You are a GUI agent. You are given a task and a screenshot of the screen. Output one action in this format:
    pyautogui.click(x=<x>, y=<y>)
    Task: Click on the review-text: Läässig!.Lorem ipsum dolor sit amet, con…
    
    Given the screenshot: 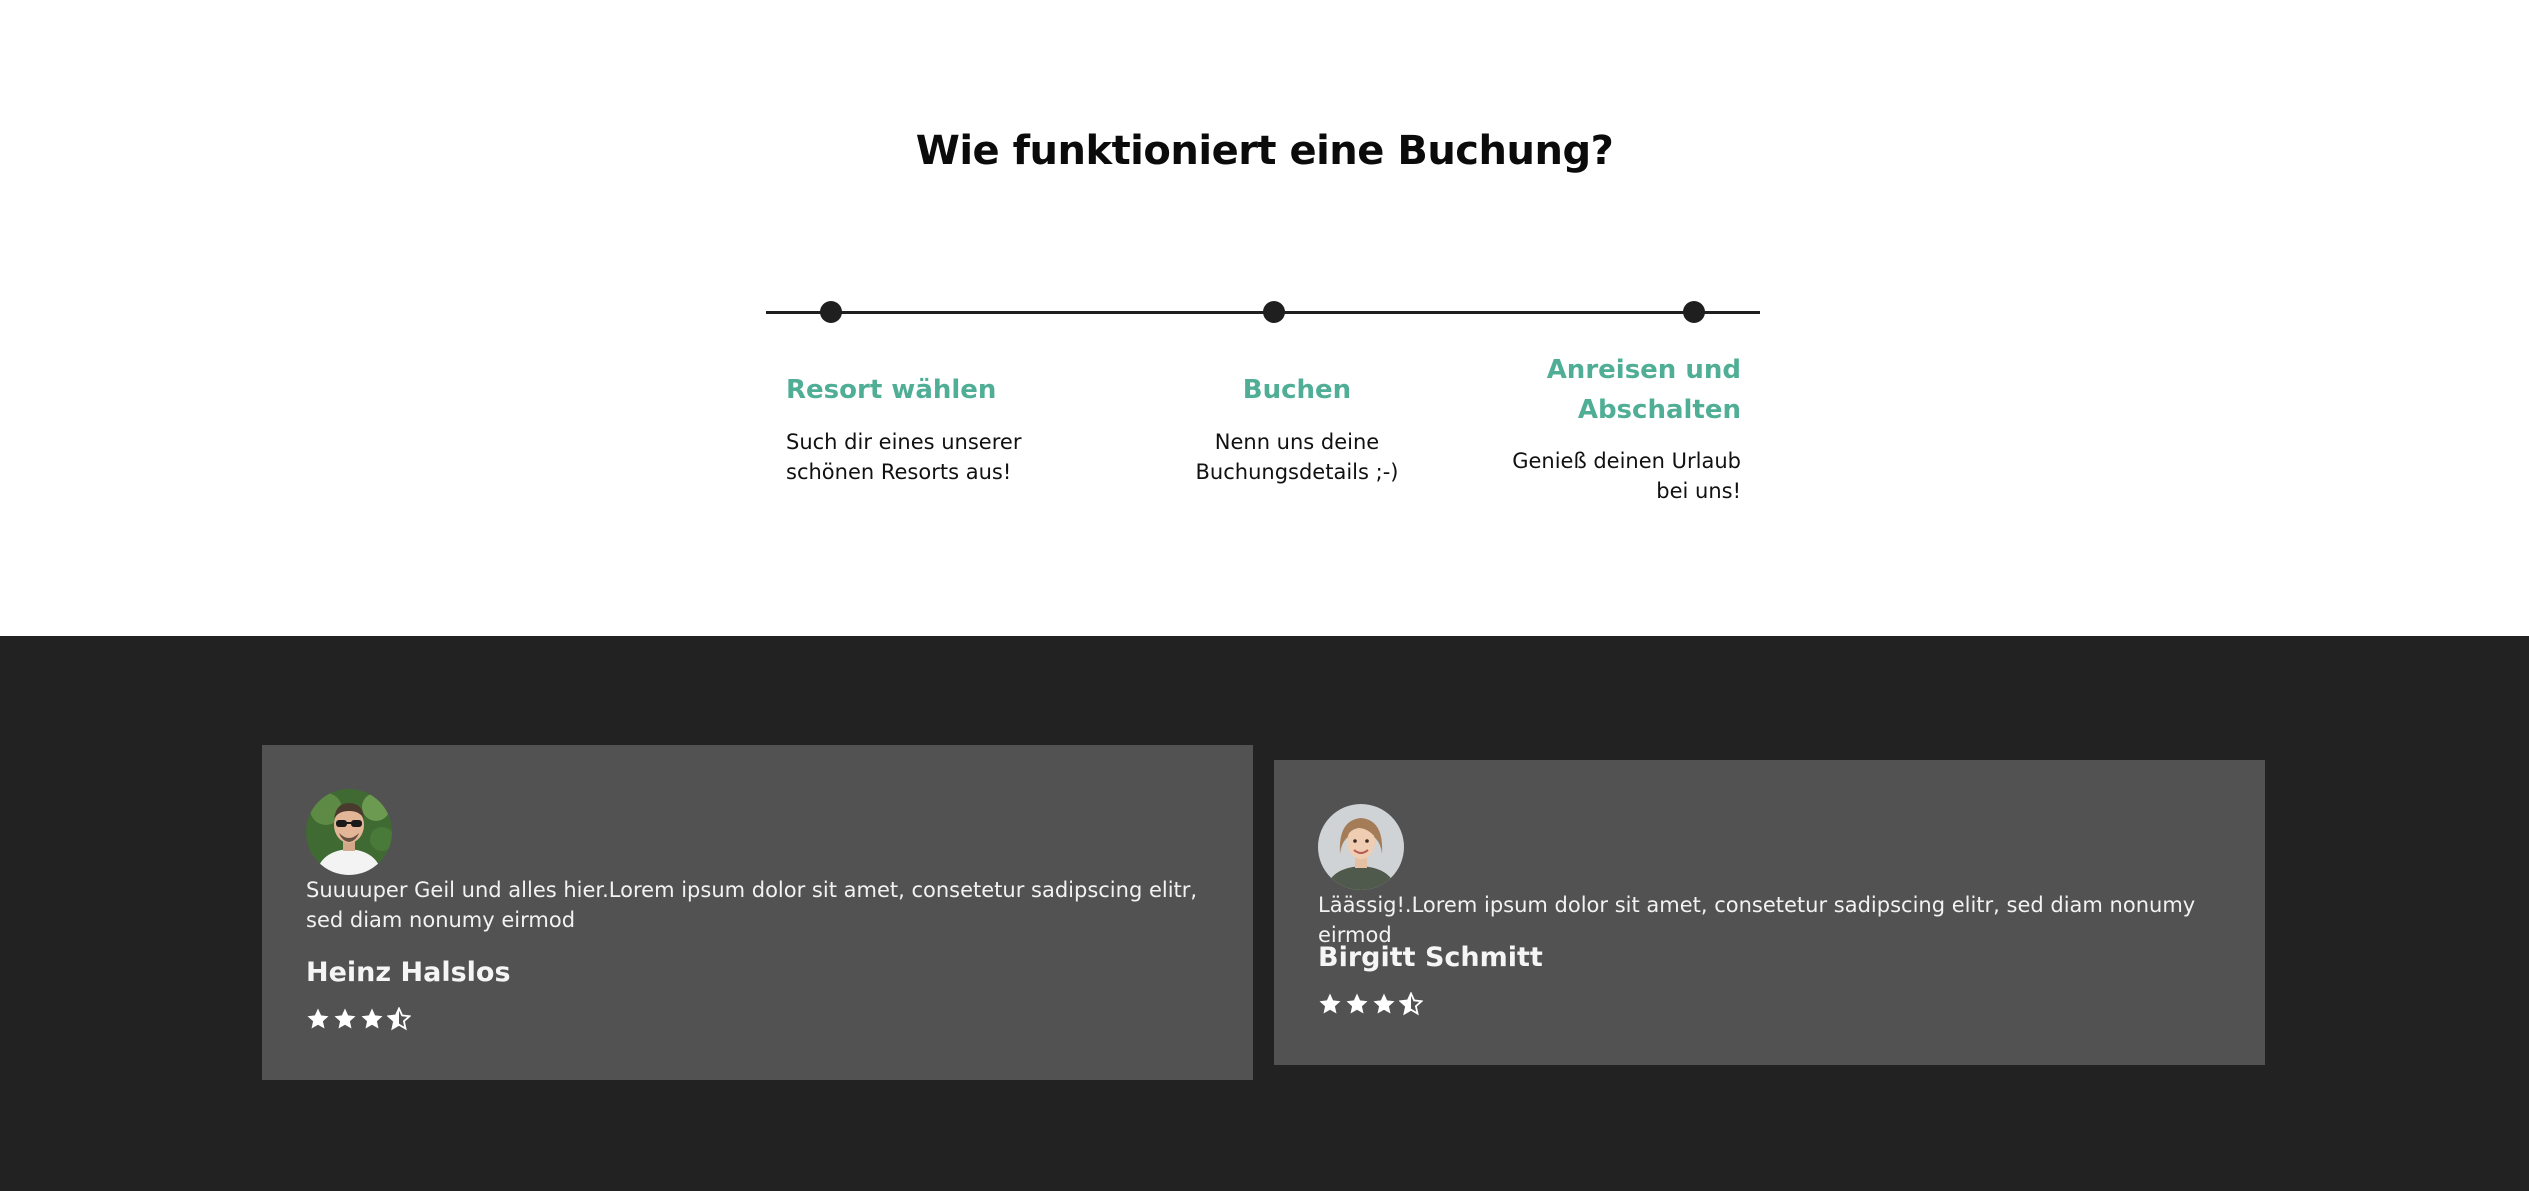 What is the action you would take?
    pyautogui.click(x=1757, y=920)
    